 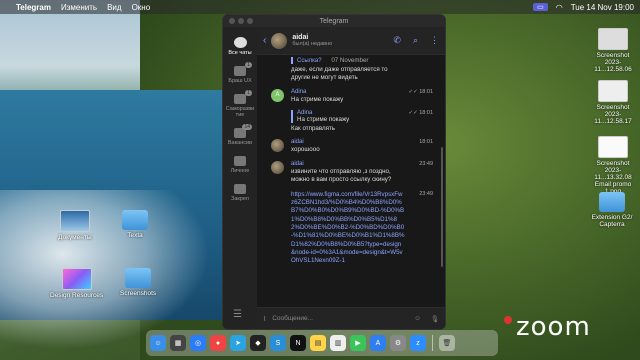 What do you see at coordinates (559, 7) in the screenshot?
I see `wifi-icon: ◠` at bounding box center [559, 7].